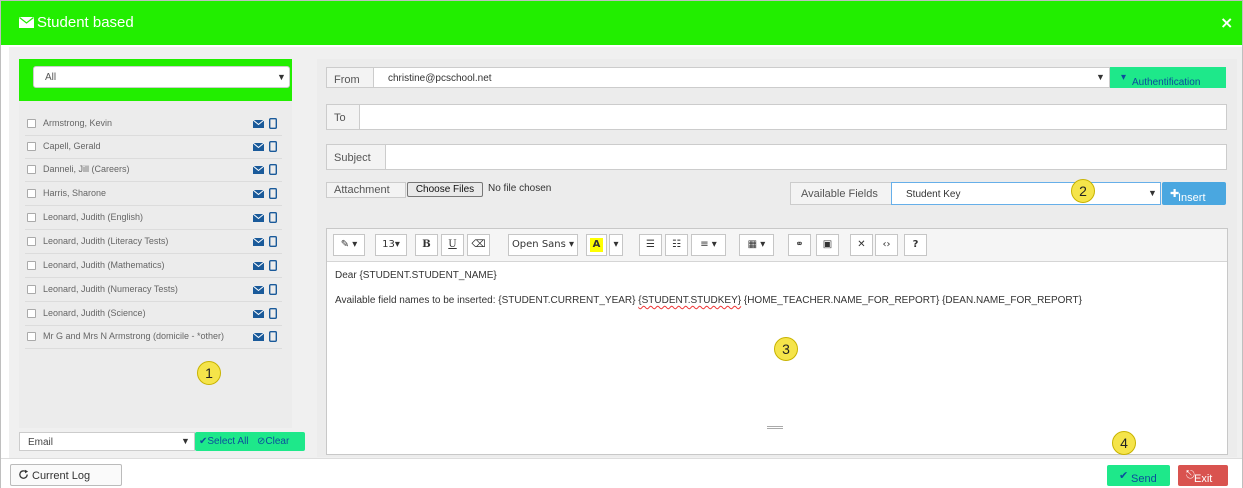 The image size is (1243, 488). I want to click on list-item: Harris, Sharone, so click(153, 195).